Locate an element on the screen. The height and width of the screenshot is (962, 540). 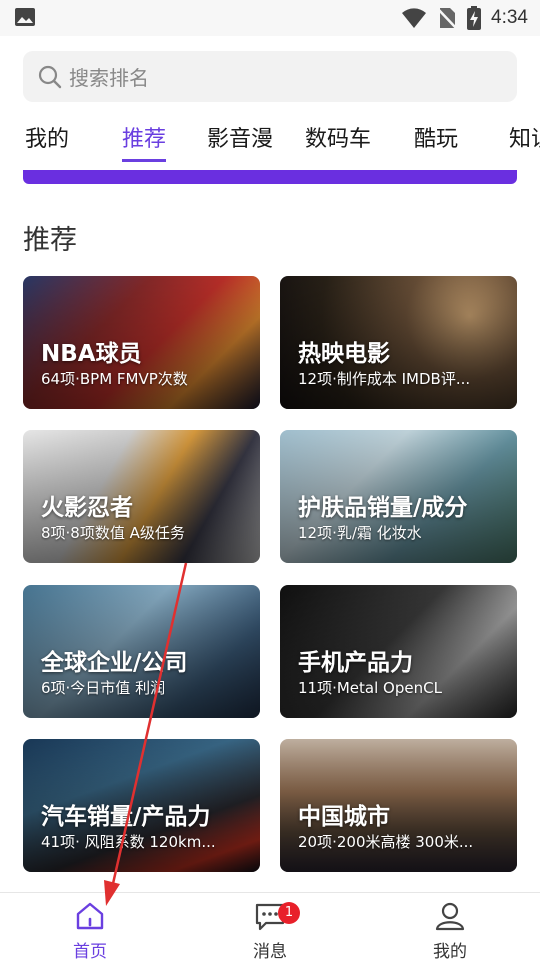
nav-messages-label: 消息 is located at coordinates (270, 952).